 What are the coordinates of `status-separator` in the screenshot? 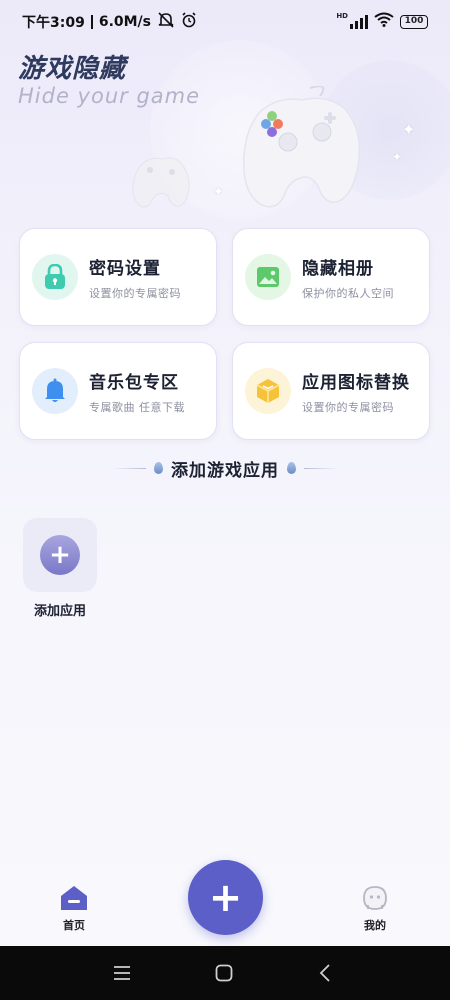 It's located at (91, 22).